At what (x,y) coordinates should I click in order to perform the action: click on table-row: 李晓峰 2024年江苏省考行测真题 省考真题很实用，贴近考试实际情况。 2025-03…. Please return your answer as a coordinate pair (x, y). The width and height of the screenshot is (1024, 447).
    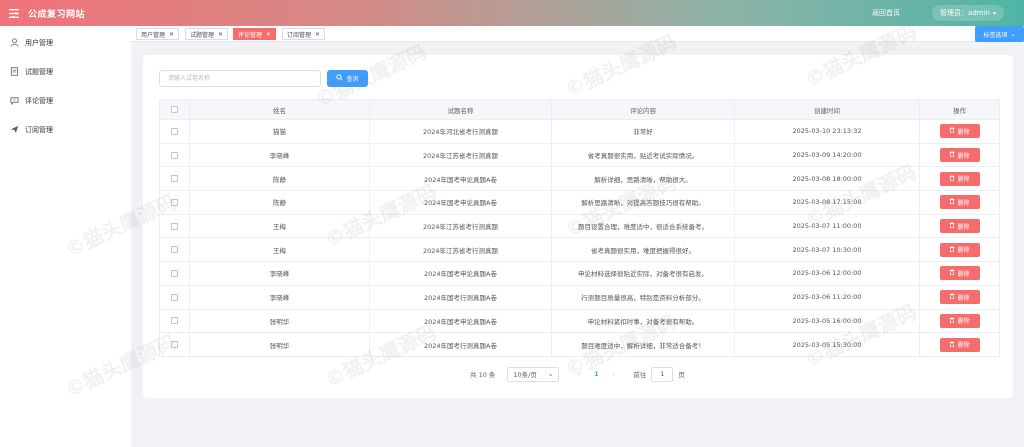
    Looking at the image, I should click on (579, 155).